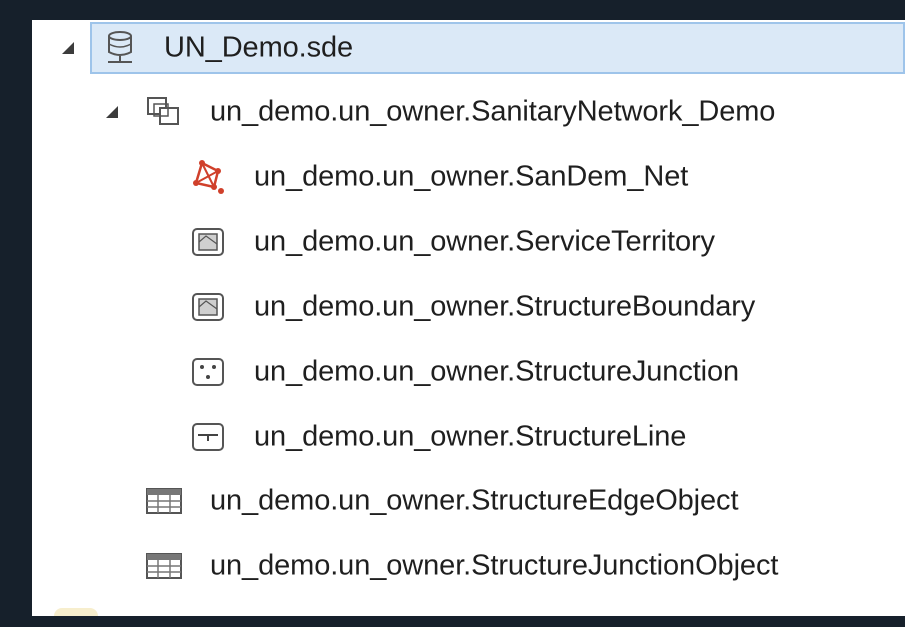 This screenshot has height=627, width=905. I want to click on line-feature-class-icon, so click(208, 437).